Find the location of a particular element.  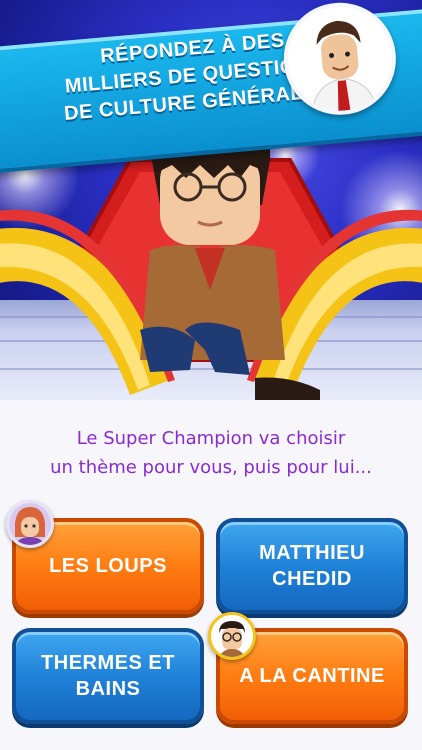

theme-label: MATTHIEU is located at coordinates (312, 553).